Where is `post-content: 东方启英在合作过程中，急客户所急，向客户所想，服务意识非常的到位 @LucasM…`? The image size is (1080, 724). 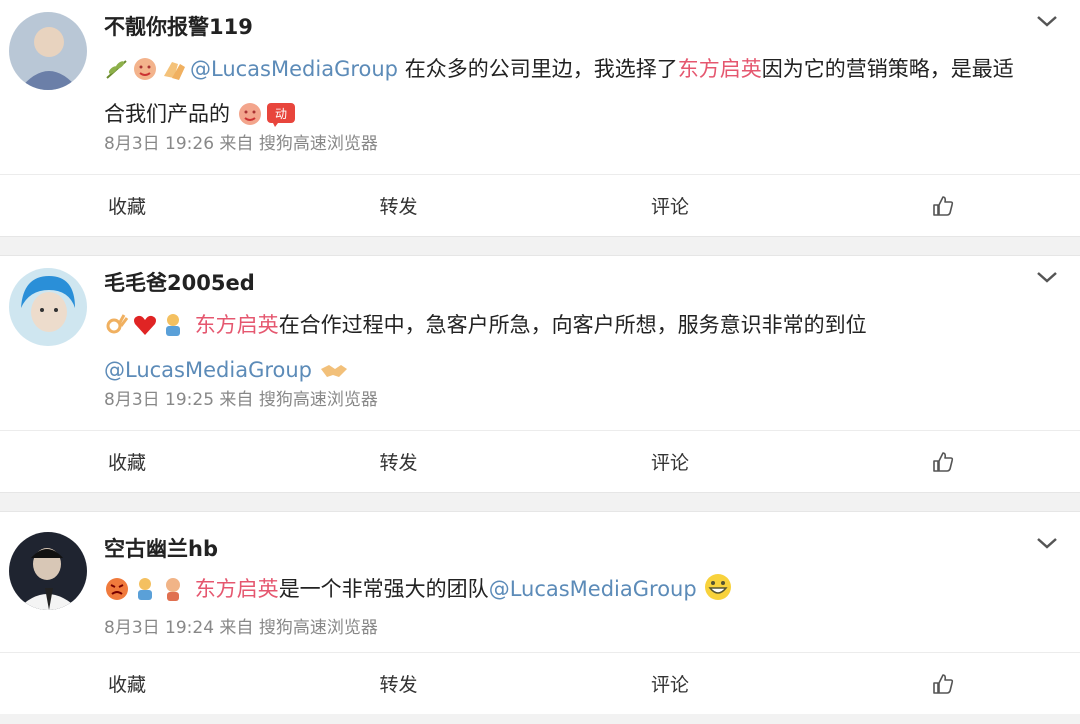 post-content: 东方启英在合作过程中，急客户所急，向客户所想，服务意识非常的到位 @LucasM… is located at coordinates (579, 351).